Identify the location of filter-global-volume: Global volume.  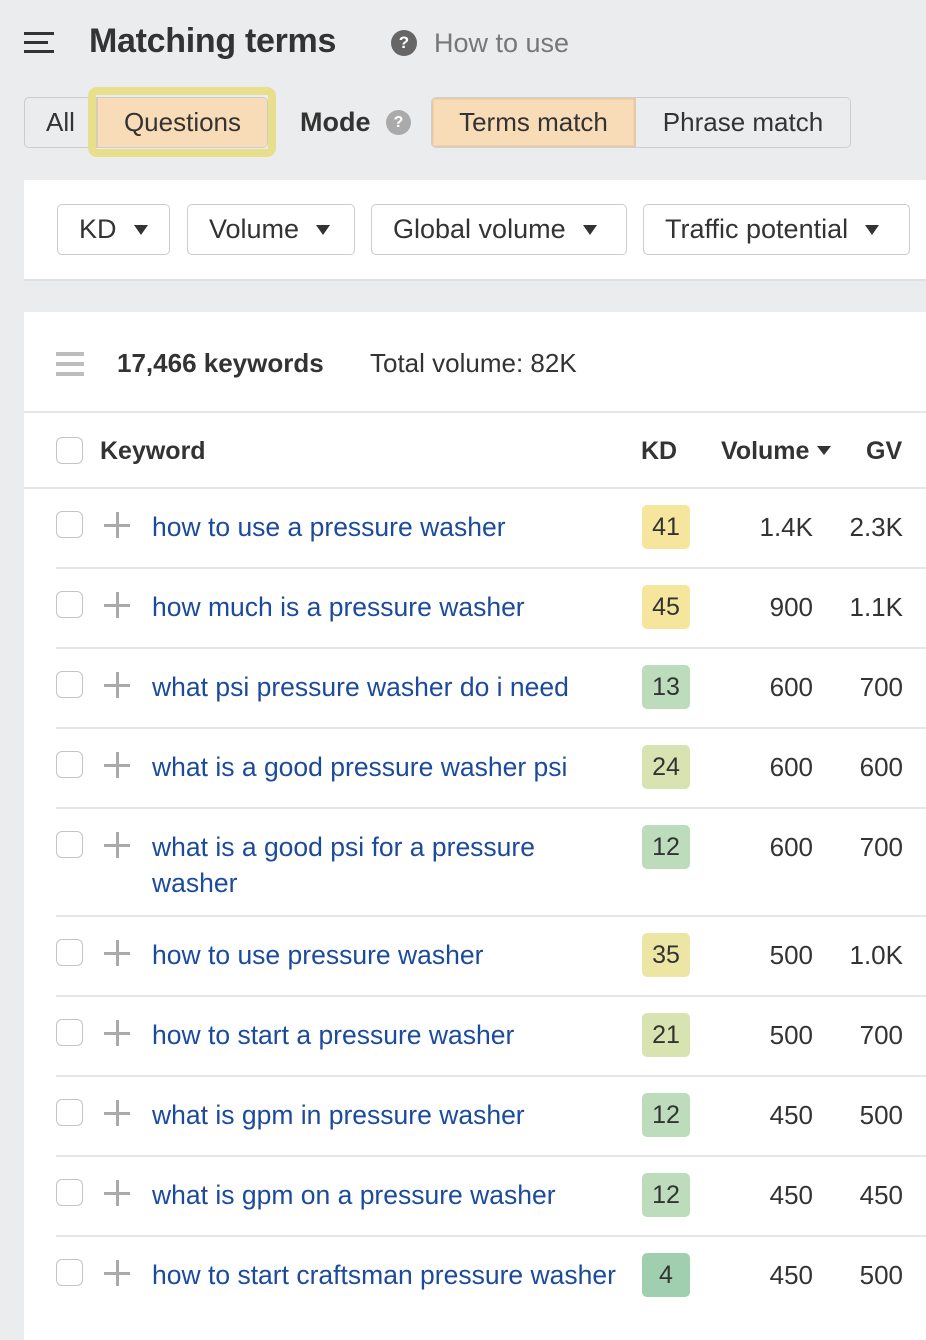
(499, 229).